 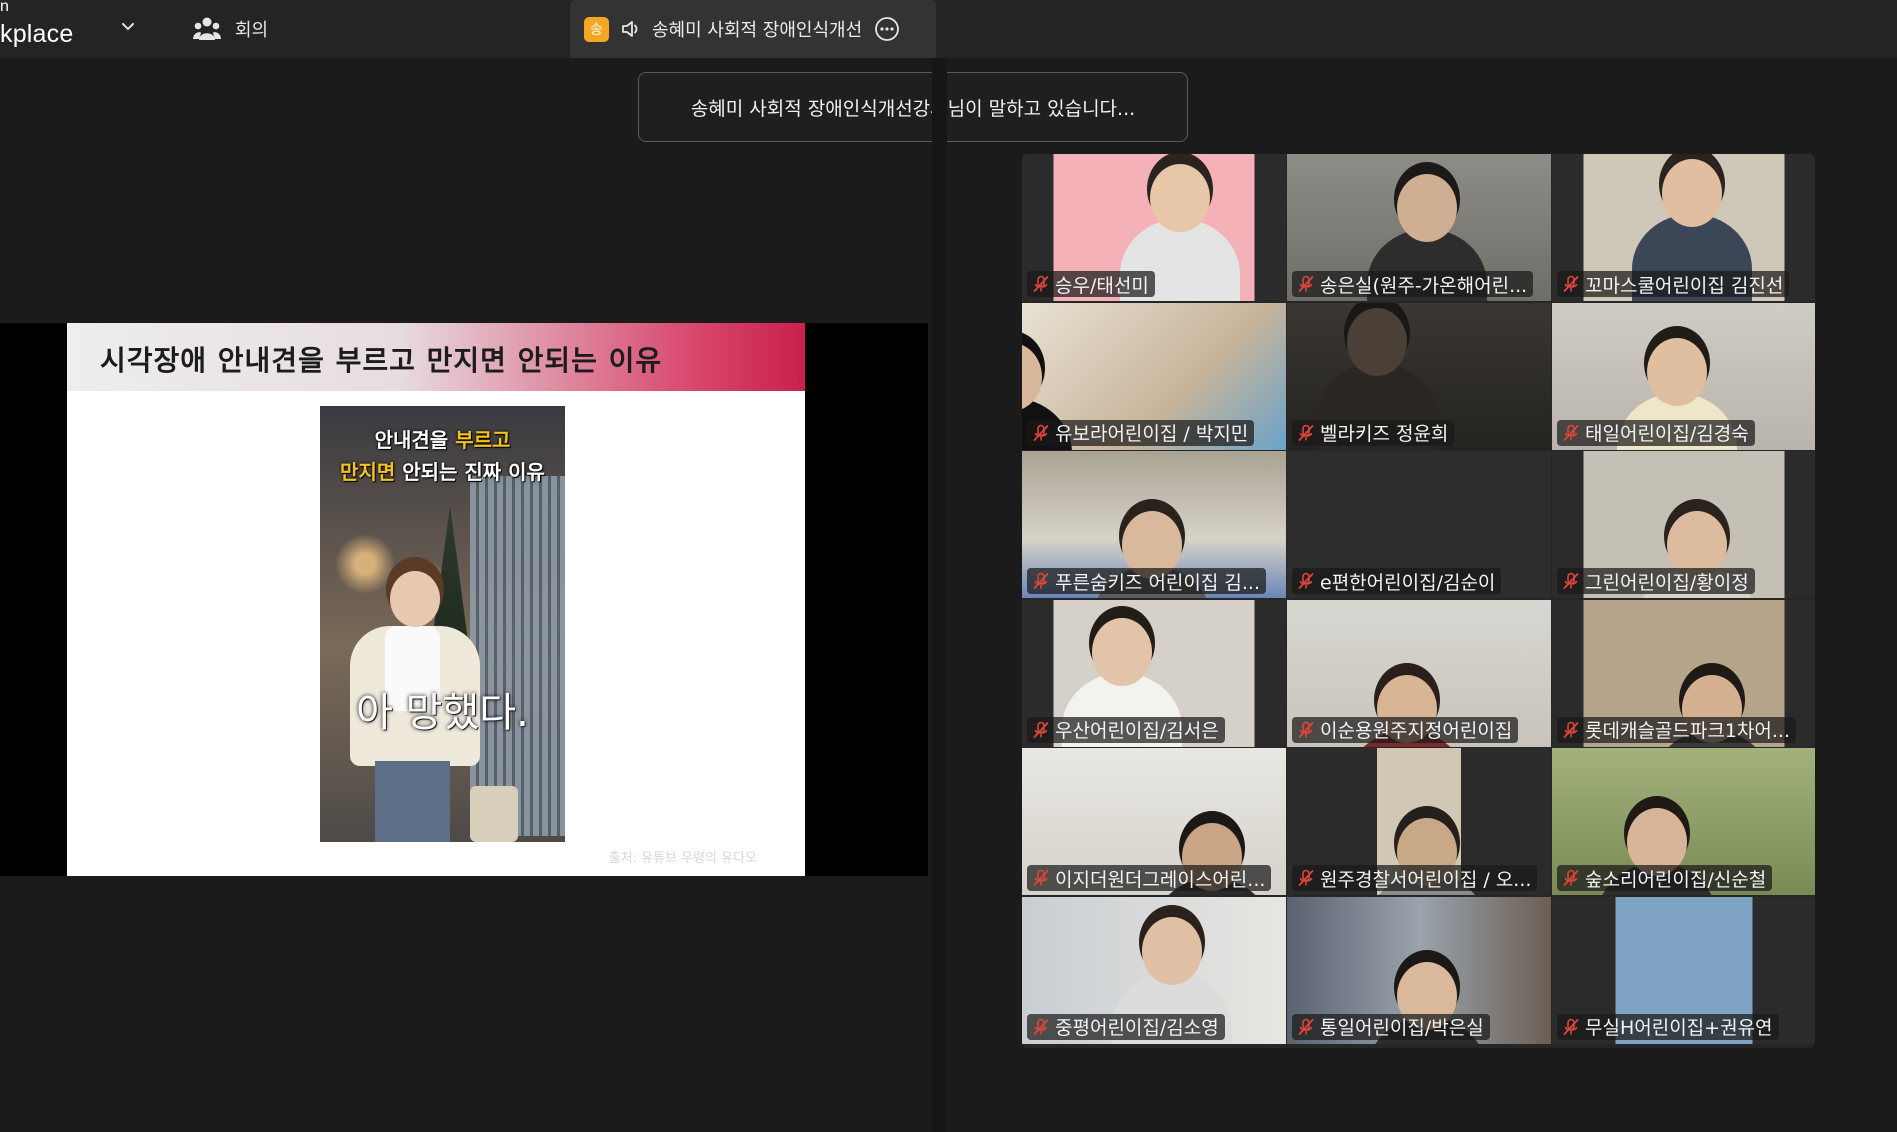 I want to click on meeting-label: 회의, so click(x=252, y=30).